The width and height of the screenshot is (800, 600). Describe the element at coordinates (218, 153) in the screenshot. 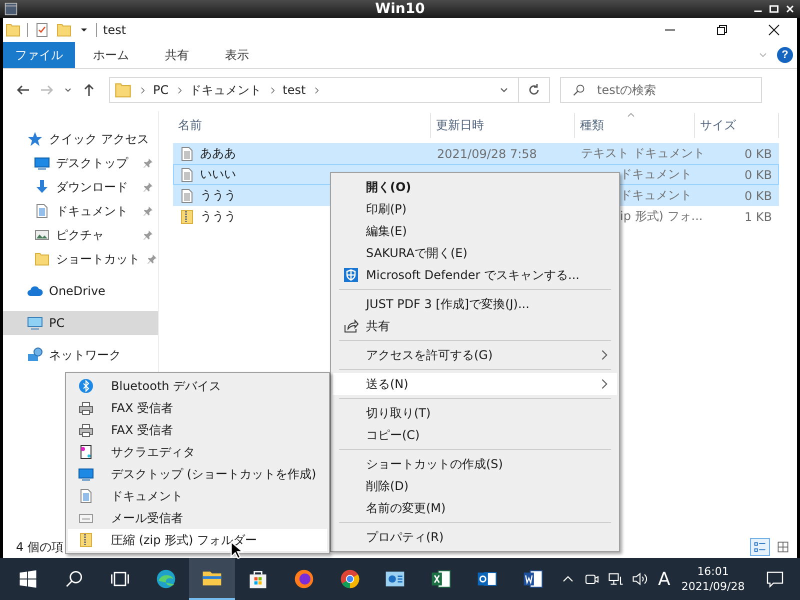

I see `file-name: あああ` at that location.